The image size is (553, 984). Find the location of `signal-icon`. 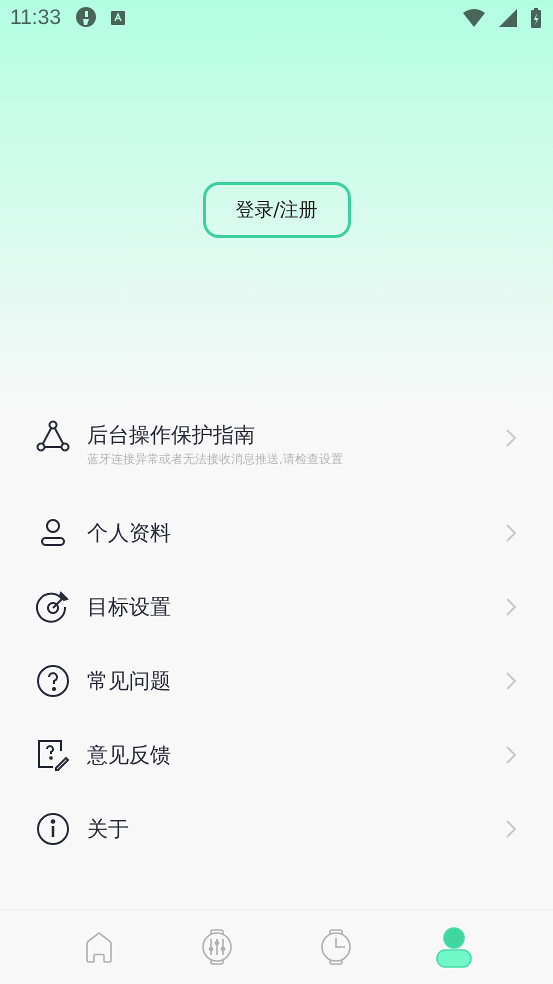

signal-icon is located at coordinates (508, 18).